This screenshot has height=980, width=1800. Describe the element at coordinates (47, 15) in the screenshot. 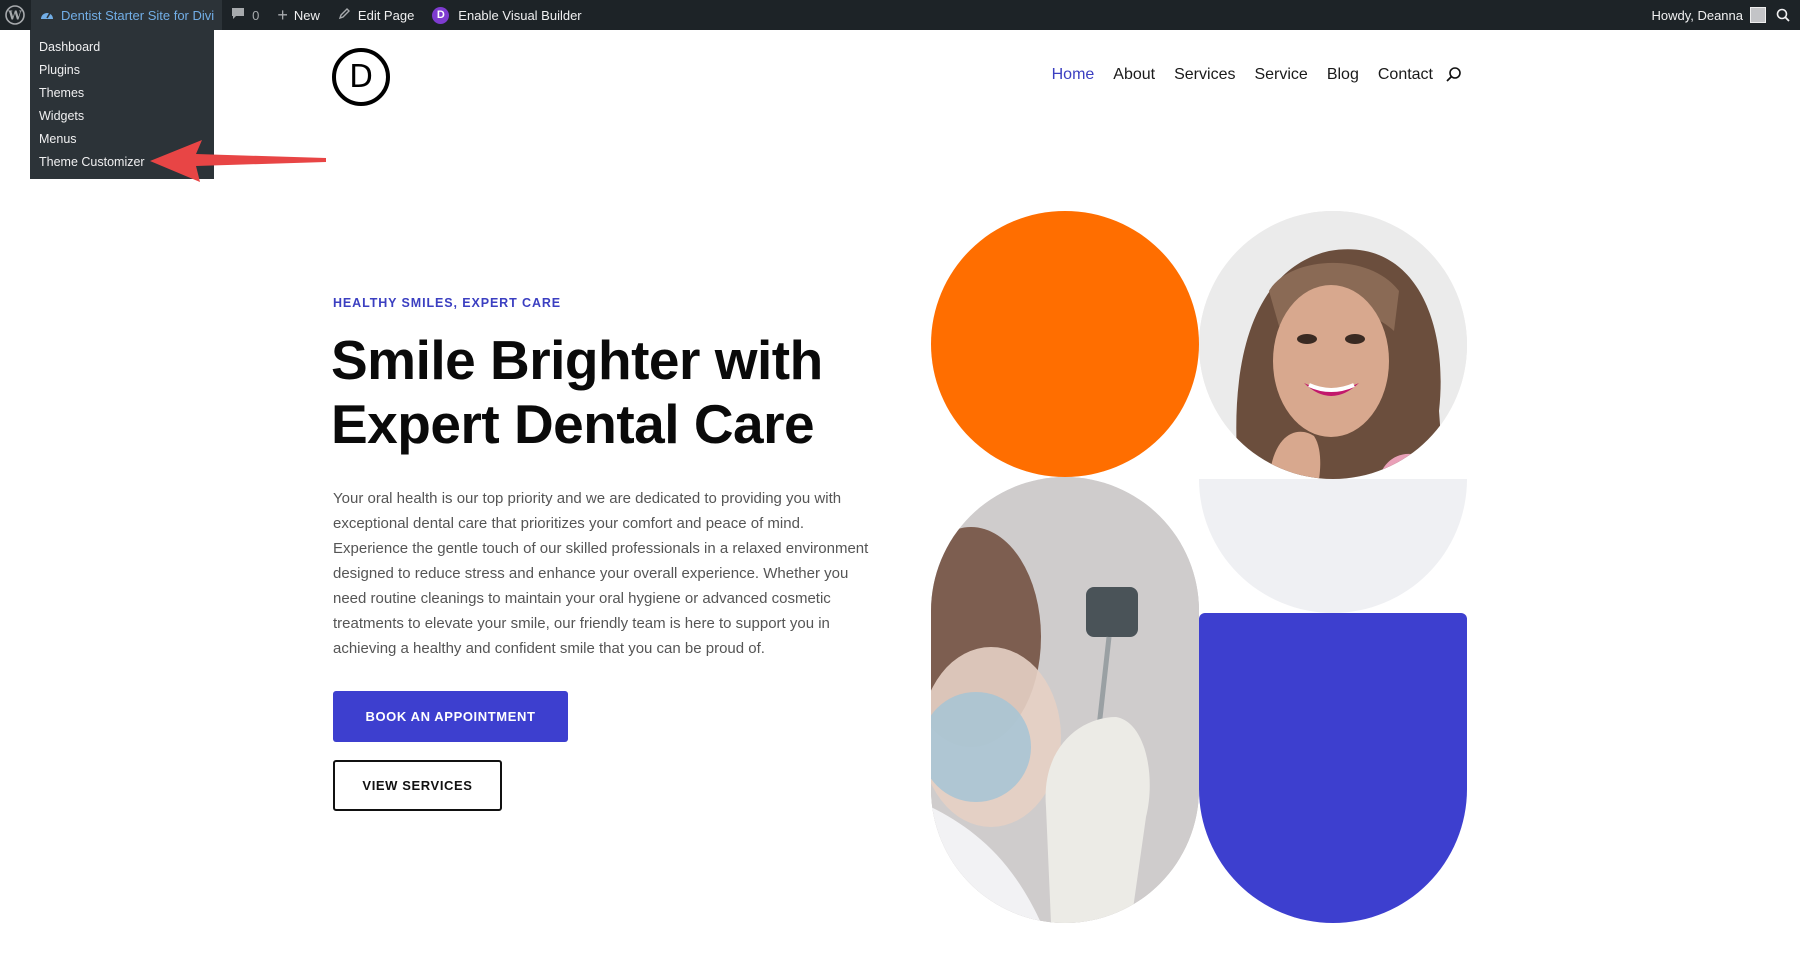

I see `dashboard-gauge-icon` at that location.